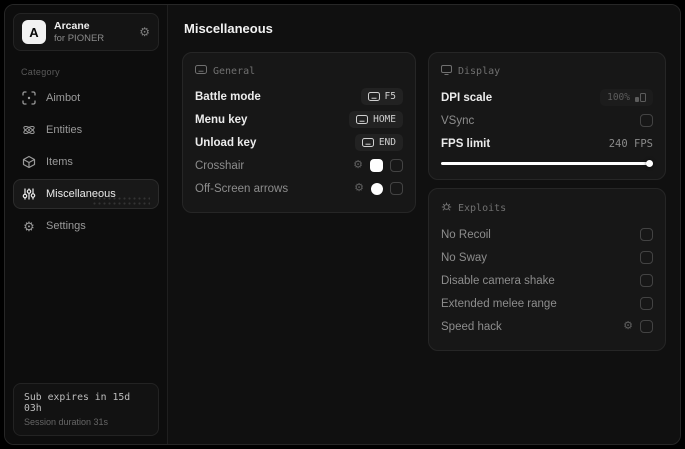 The width and height of the screenshot is (685, 449). Describe the element at coordinates (458, 120) in the screenshot. I see `vsync-label: VSync` at that location.